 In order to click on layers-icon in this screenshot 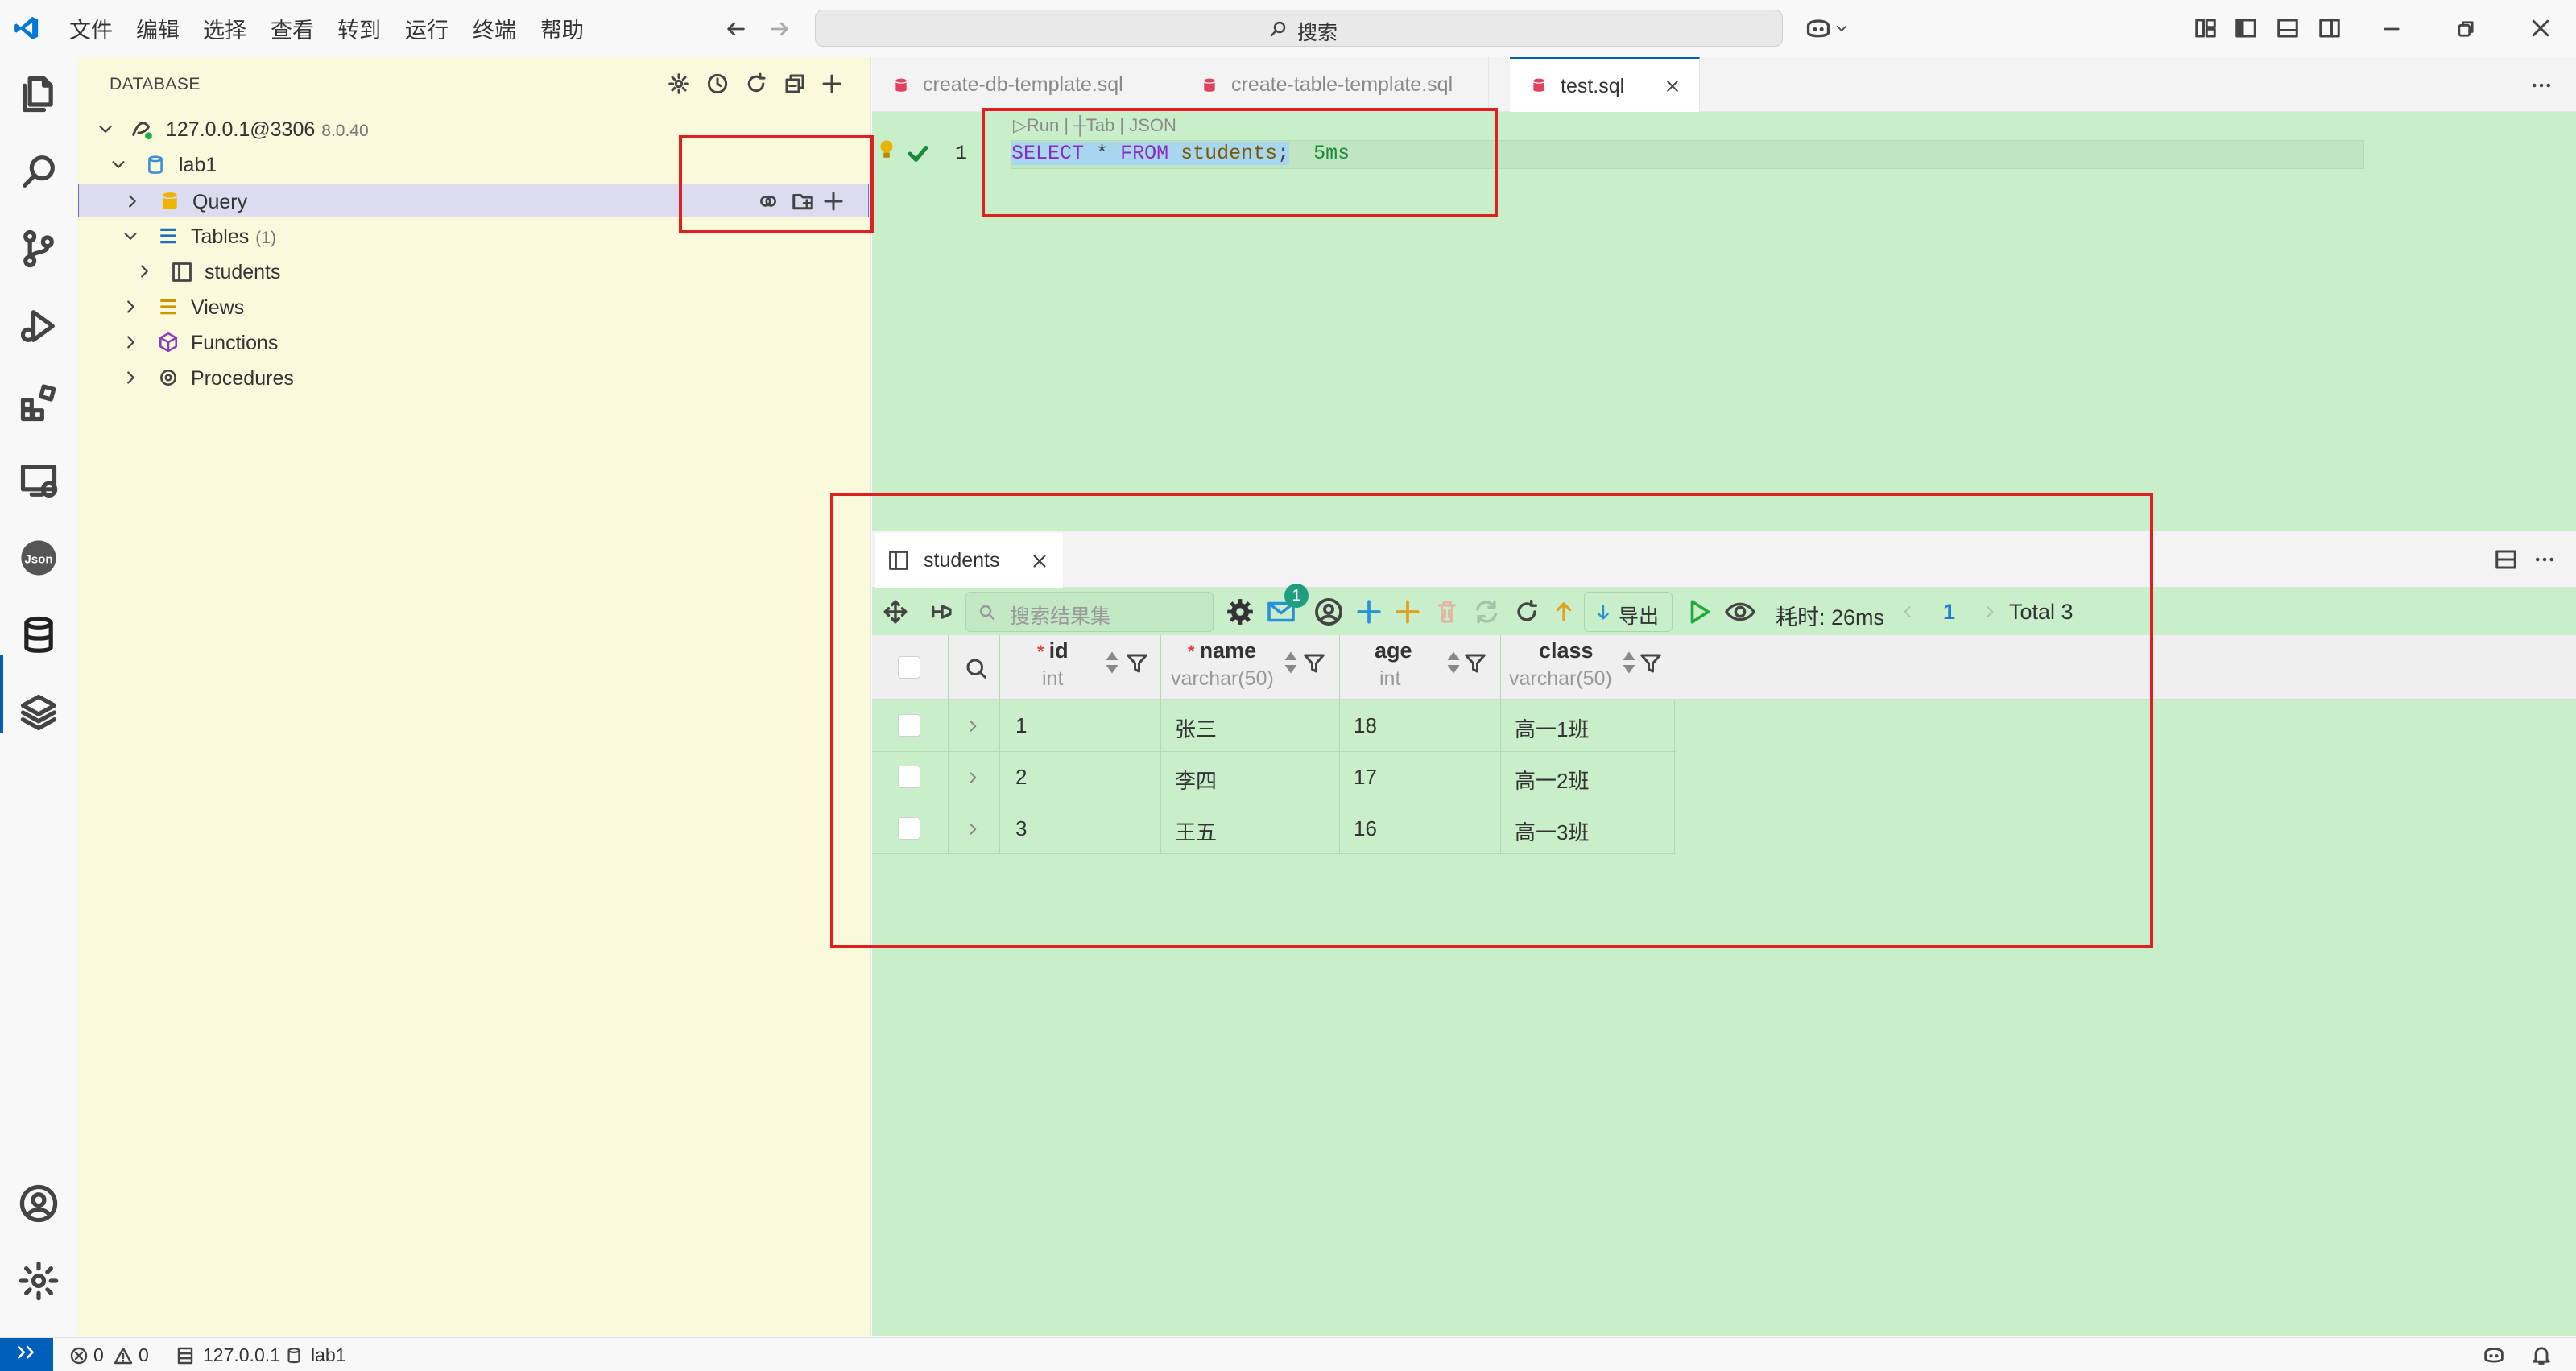, I will do `click(39, 713)`.